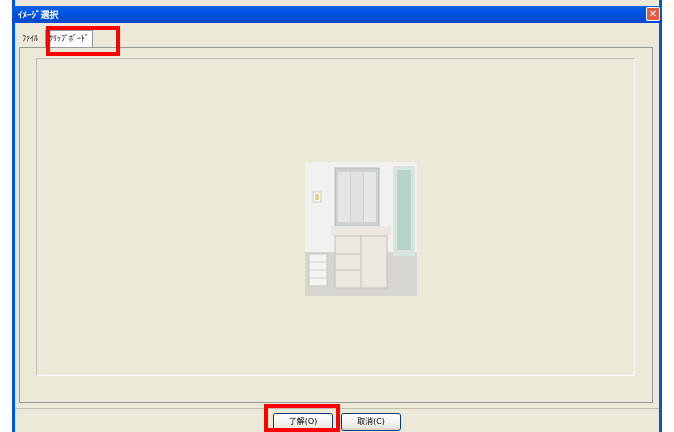 Image resolution: width=674 pixels, height=432 pixels. What do you see at coordinates (337, 408) in the screenshot?
I see `footer-divider` at bounding box center [337, 408].